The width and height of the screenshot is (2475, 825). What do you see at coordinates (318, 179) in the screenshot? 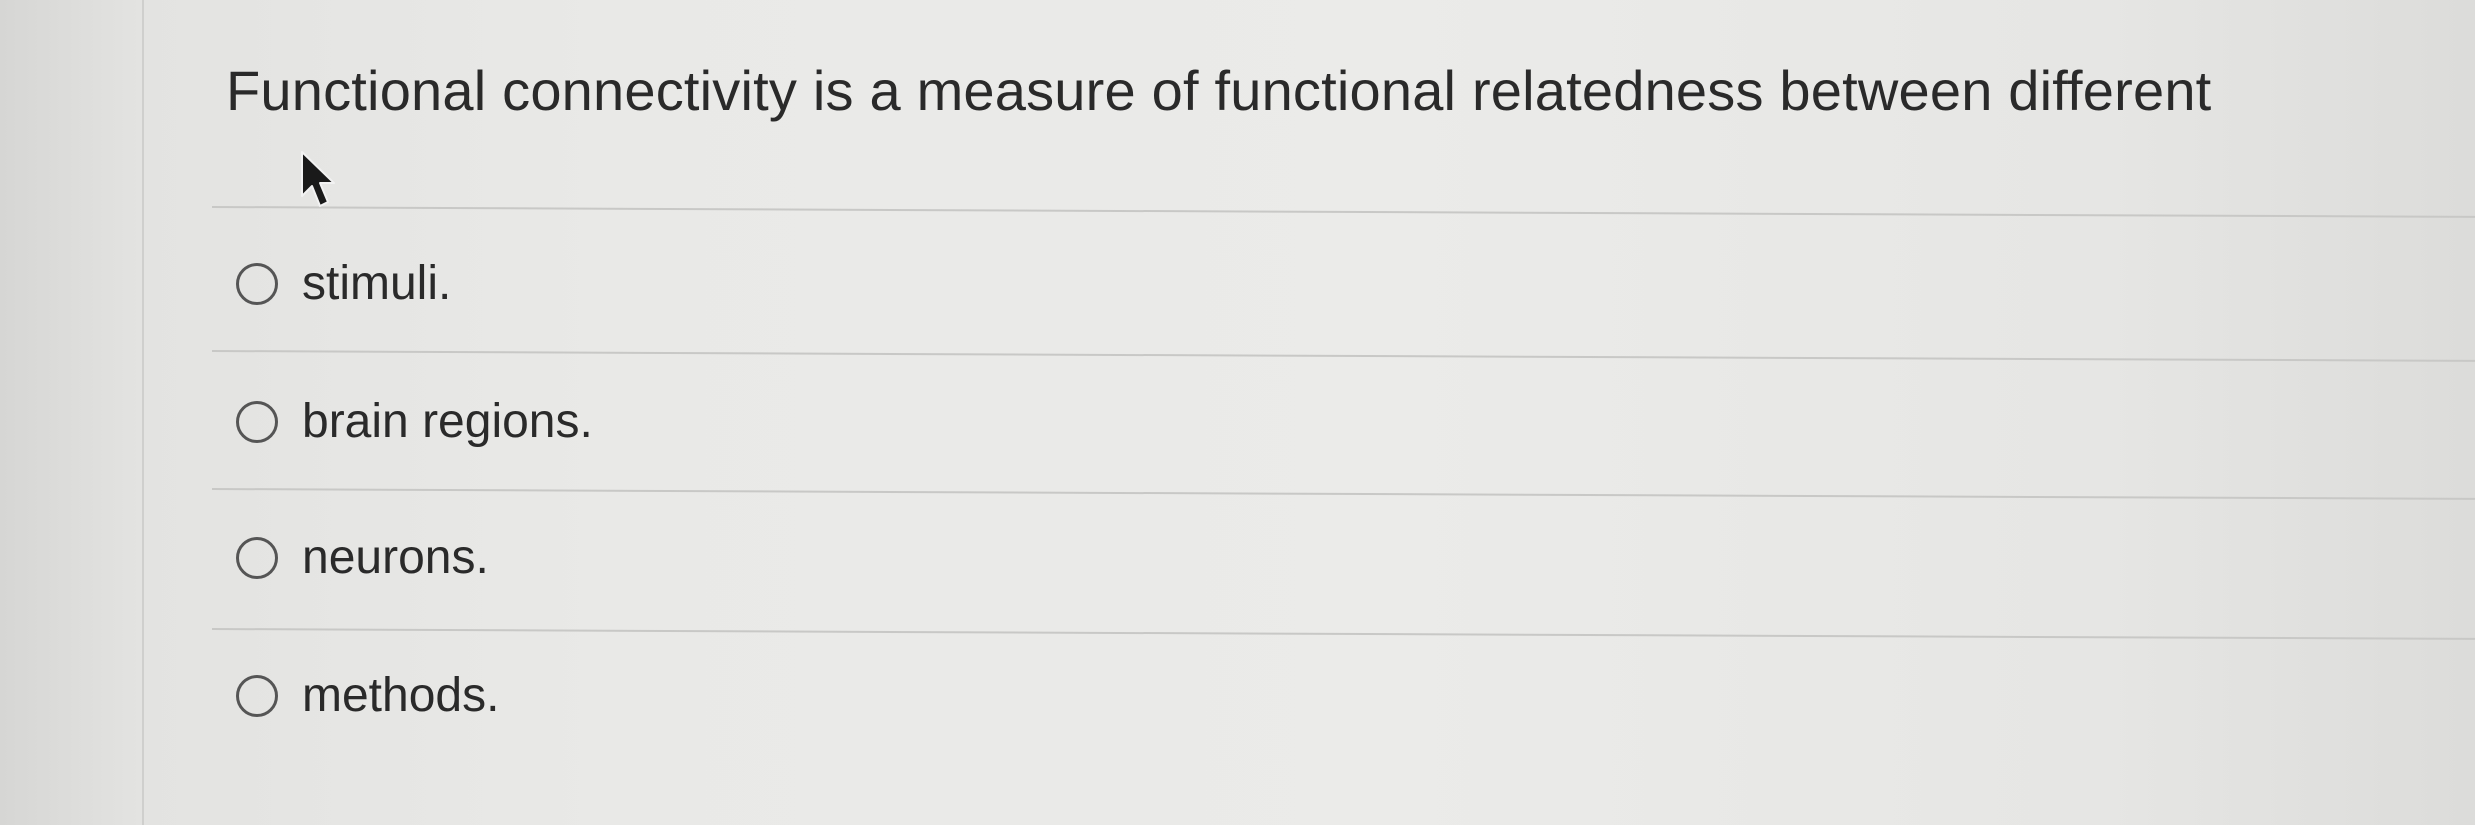
I see `mouse-pointer-icon` at bounding box center [318, 179].